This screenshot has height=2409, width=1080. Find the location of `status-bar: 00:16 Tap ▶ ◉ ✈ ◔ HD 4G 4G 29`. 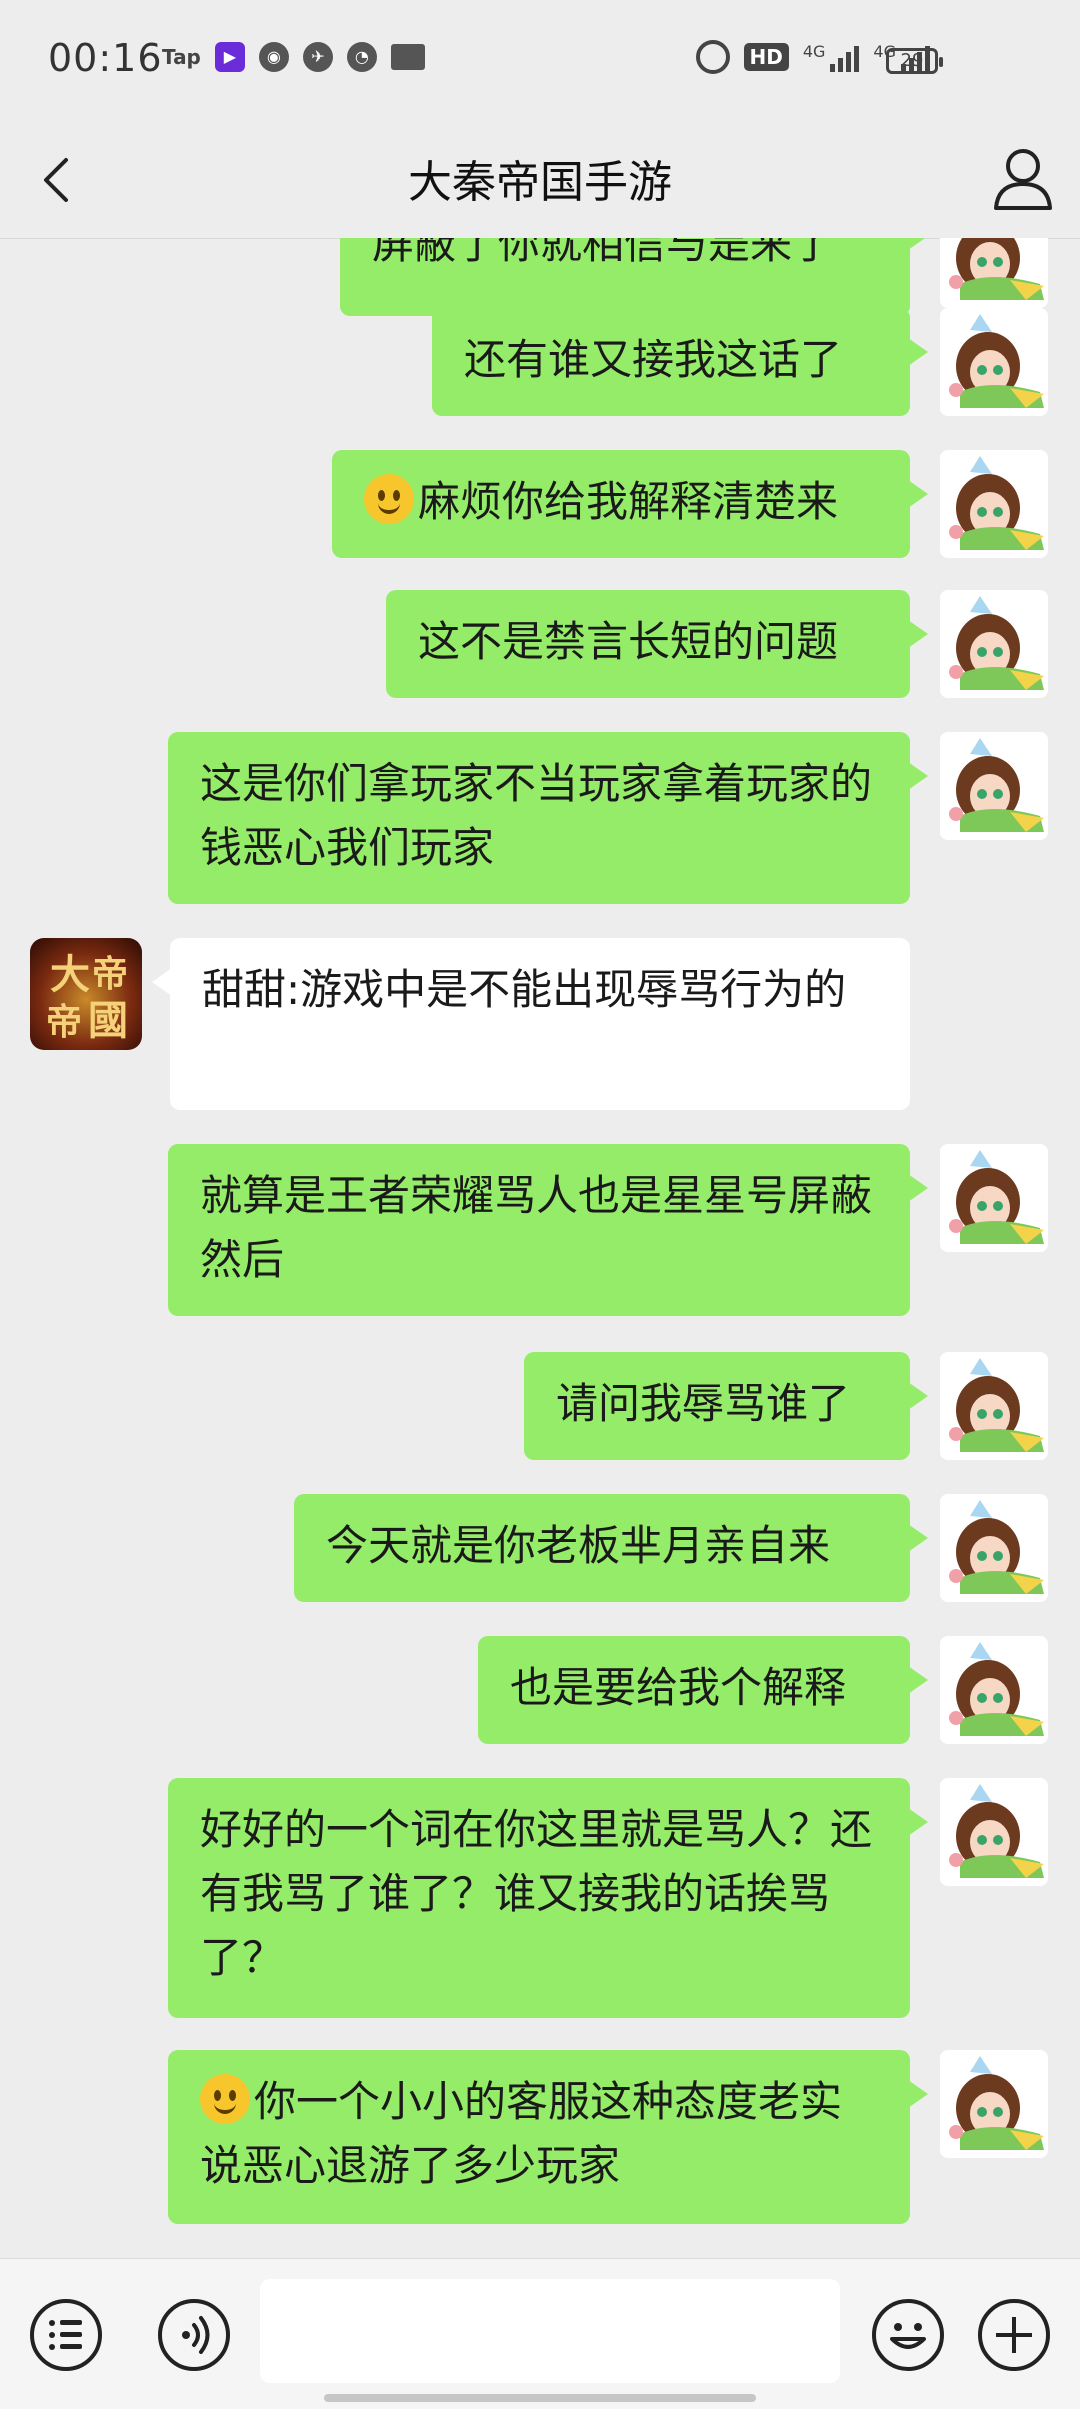

status-bar: 00:16 Tap ▶ ◉ ✈ ◔ HD 4G 4G 29 is located at coordinates (540, 60).